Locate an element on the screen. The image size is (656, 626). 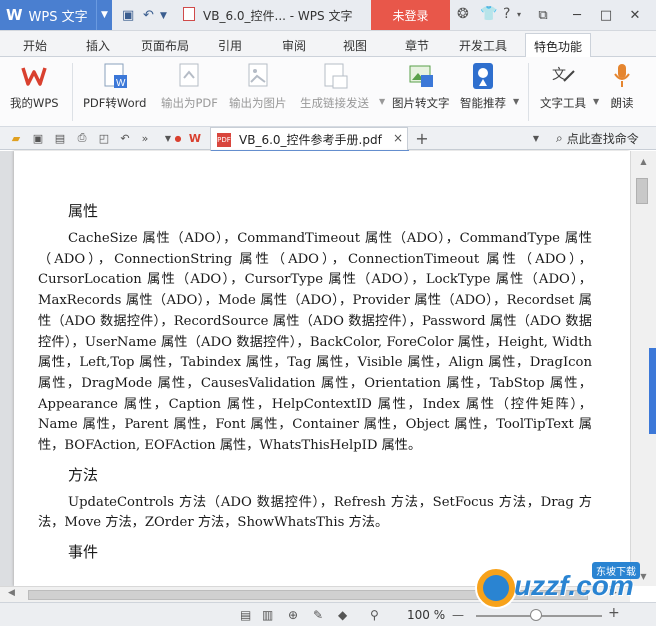
tab-special-features: 特色功能 is located at coordinates (558, 45).